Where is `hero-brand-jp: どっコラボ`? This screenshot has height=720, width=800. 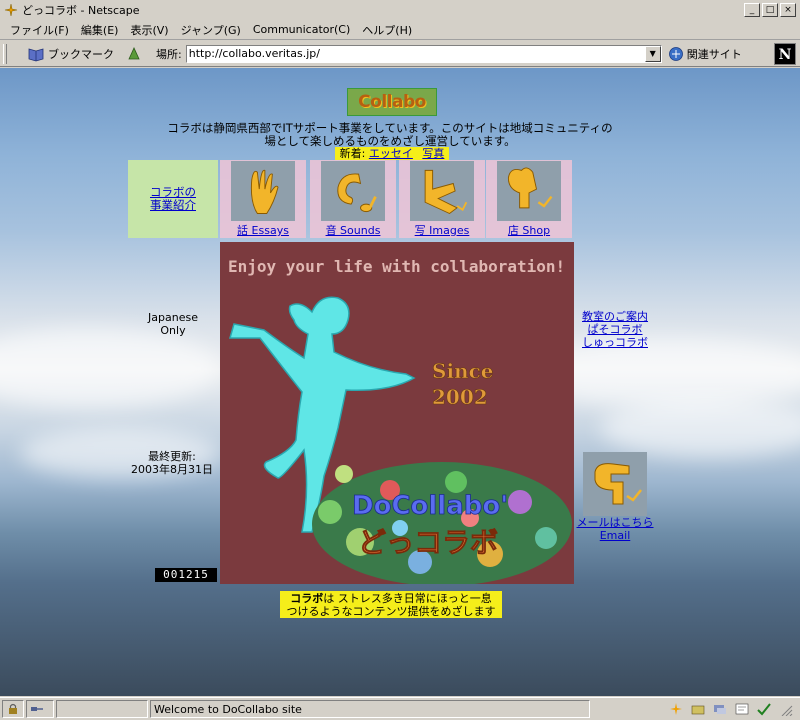
hero-brand-jp: どっコラボ is located at coordinates (428, 542).